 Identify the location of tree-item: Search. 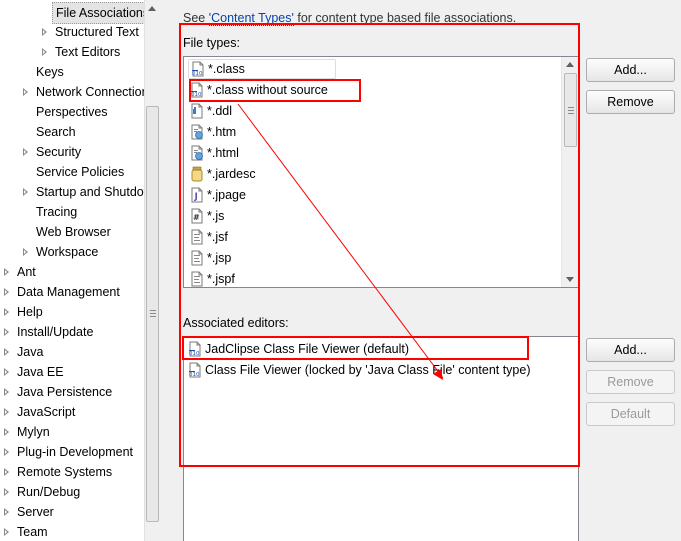
(72, 132).